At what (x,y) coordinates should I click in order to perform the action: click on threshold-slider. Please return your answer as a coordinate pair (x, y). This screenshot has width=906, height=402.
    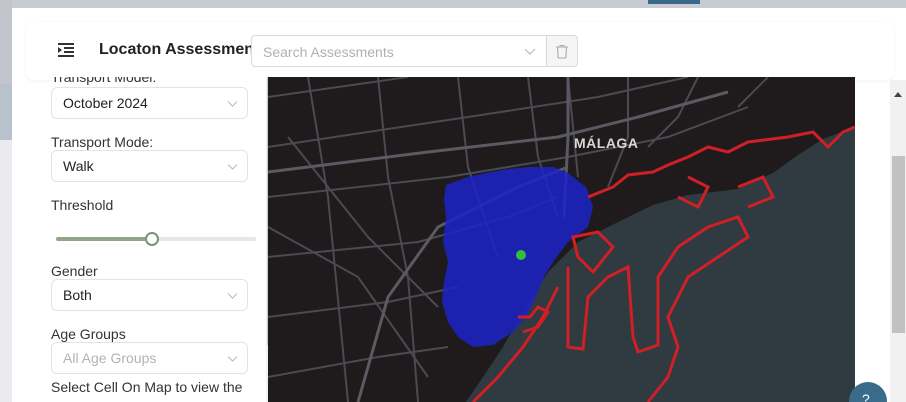
    Looking at the image, I should click on (156, 239).